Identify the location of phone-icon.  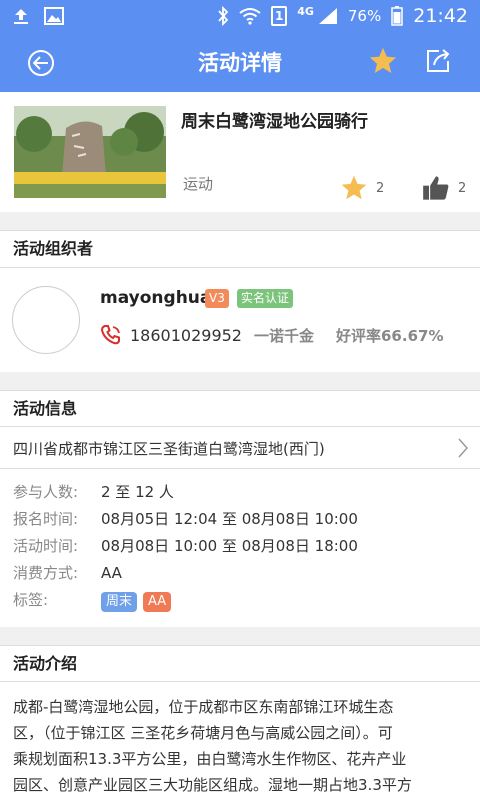
(110, 335).